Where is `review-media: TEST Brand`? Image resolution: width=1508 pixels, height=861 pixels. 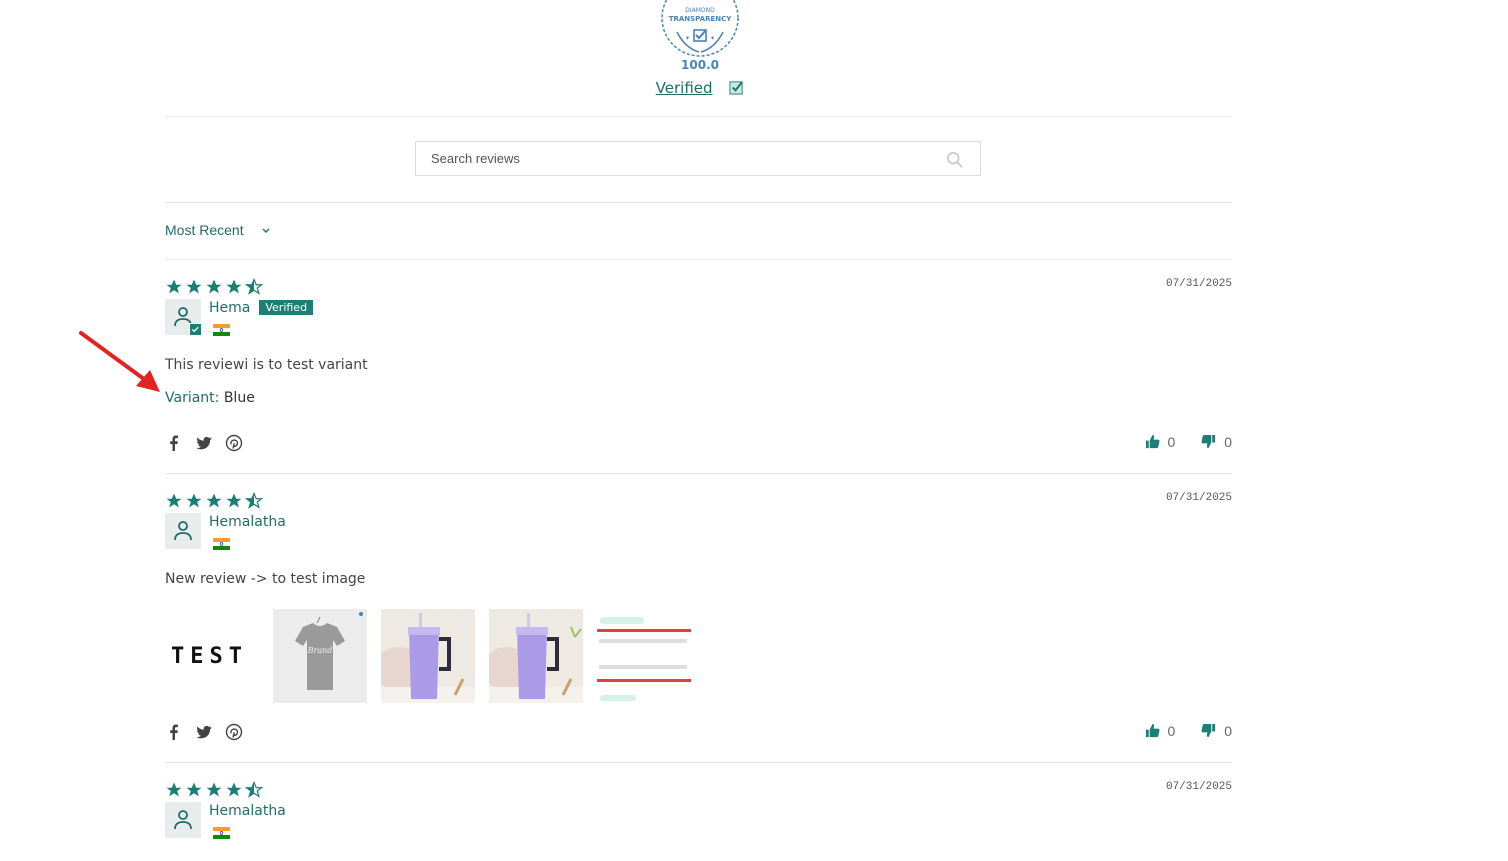 review-media: TEST Brand is located at coordinates (430, 656).